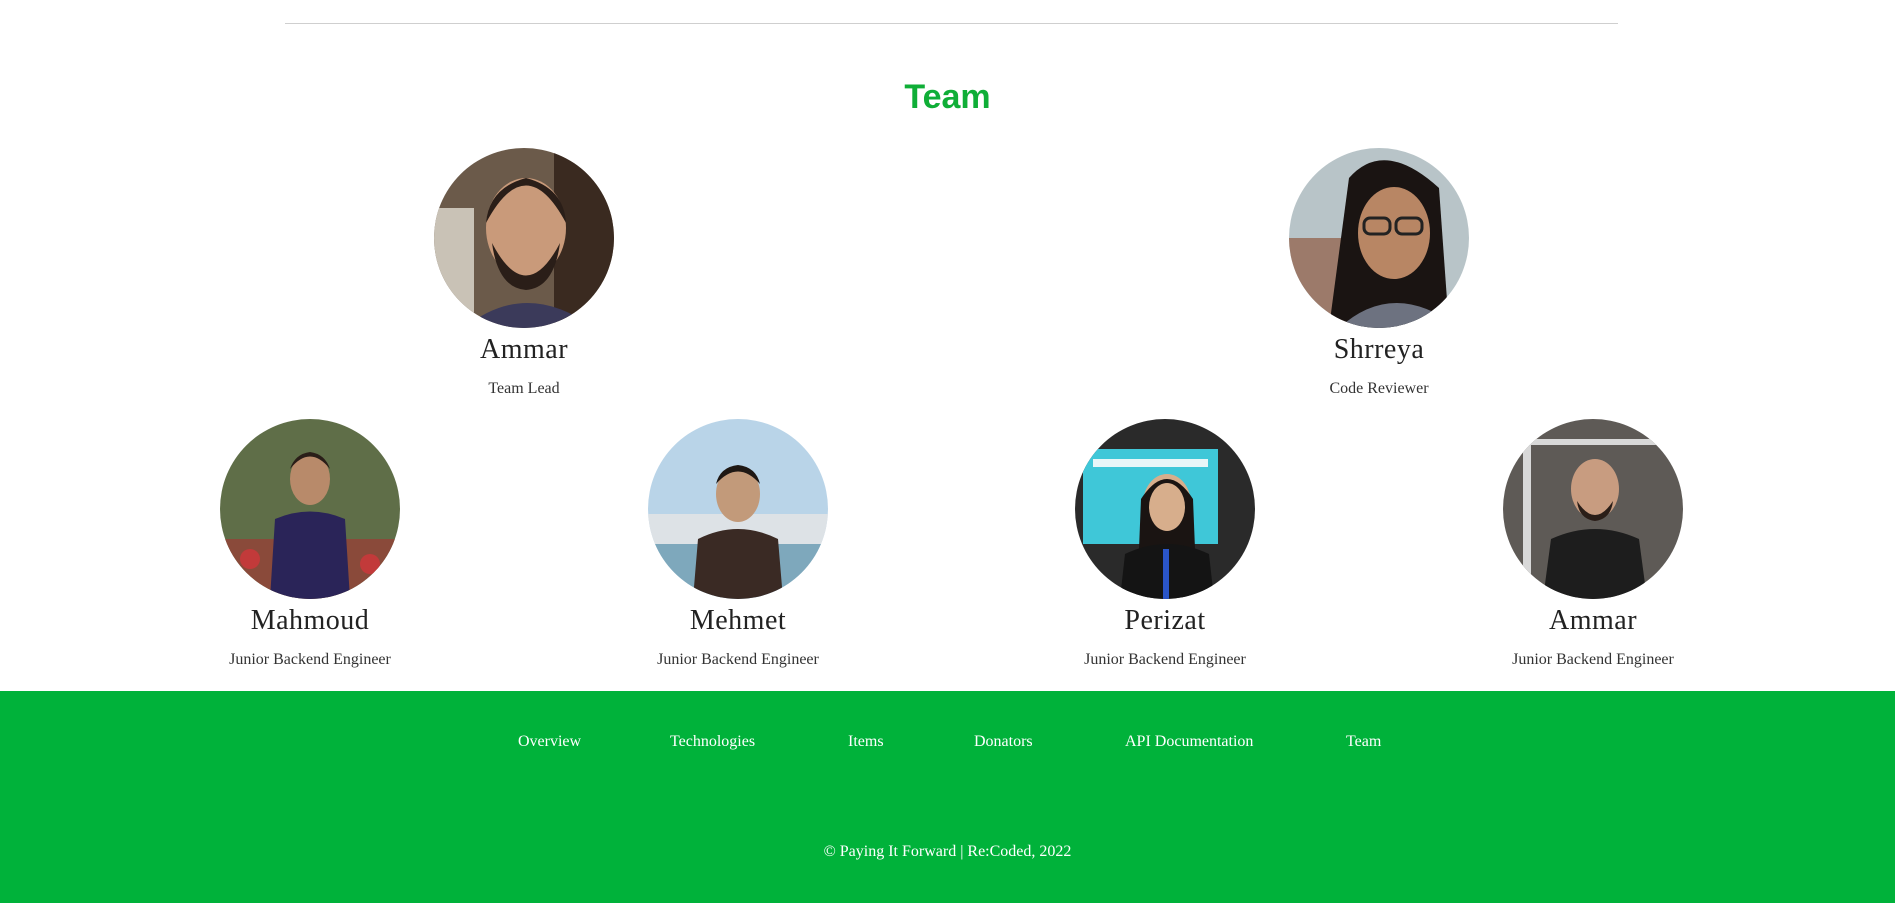 The height and width of the screenshot is (903, 1895). I want to click on team-member-card: Mehmet Junior Backend Engineer, so click(738, 544).